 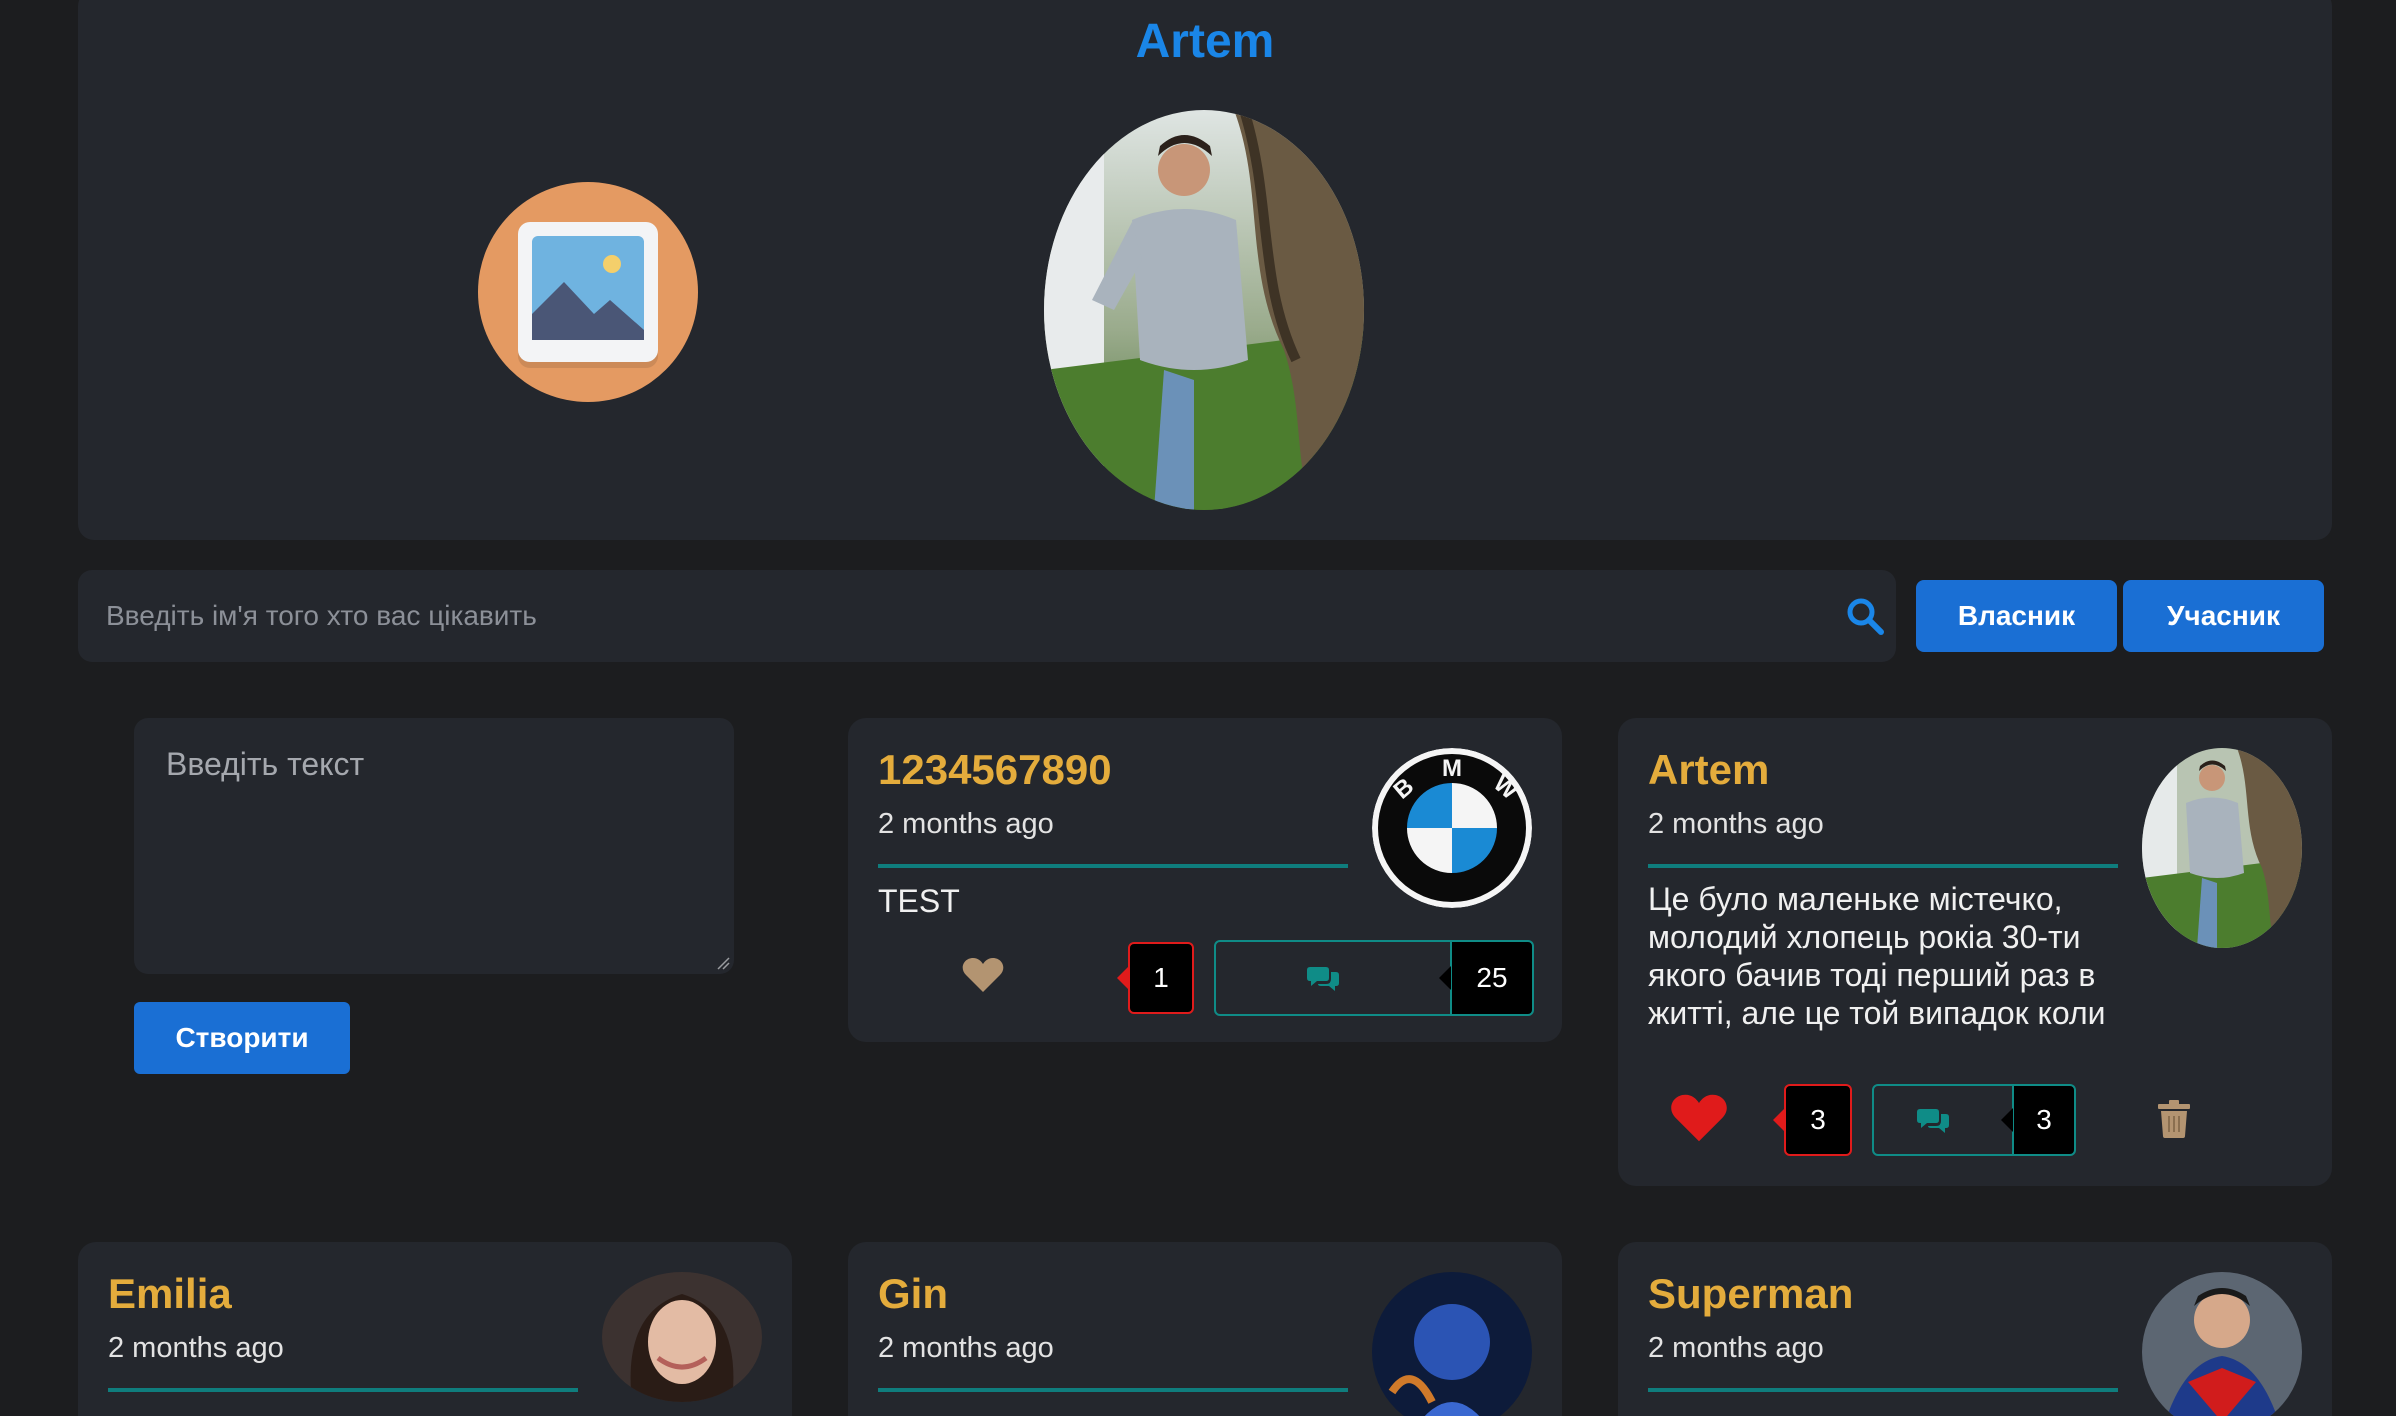 What do you see at coordinates (1975, 1329) in the screenshot?
I see `post-card: Superman 2 months ago` at bounding box center [1975, 1329].